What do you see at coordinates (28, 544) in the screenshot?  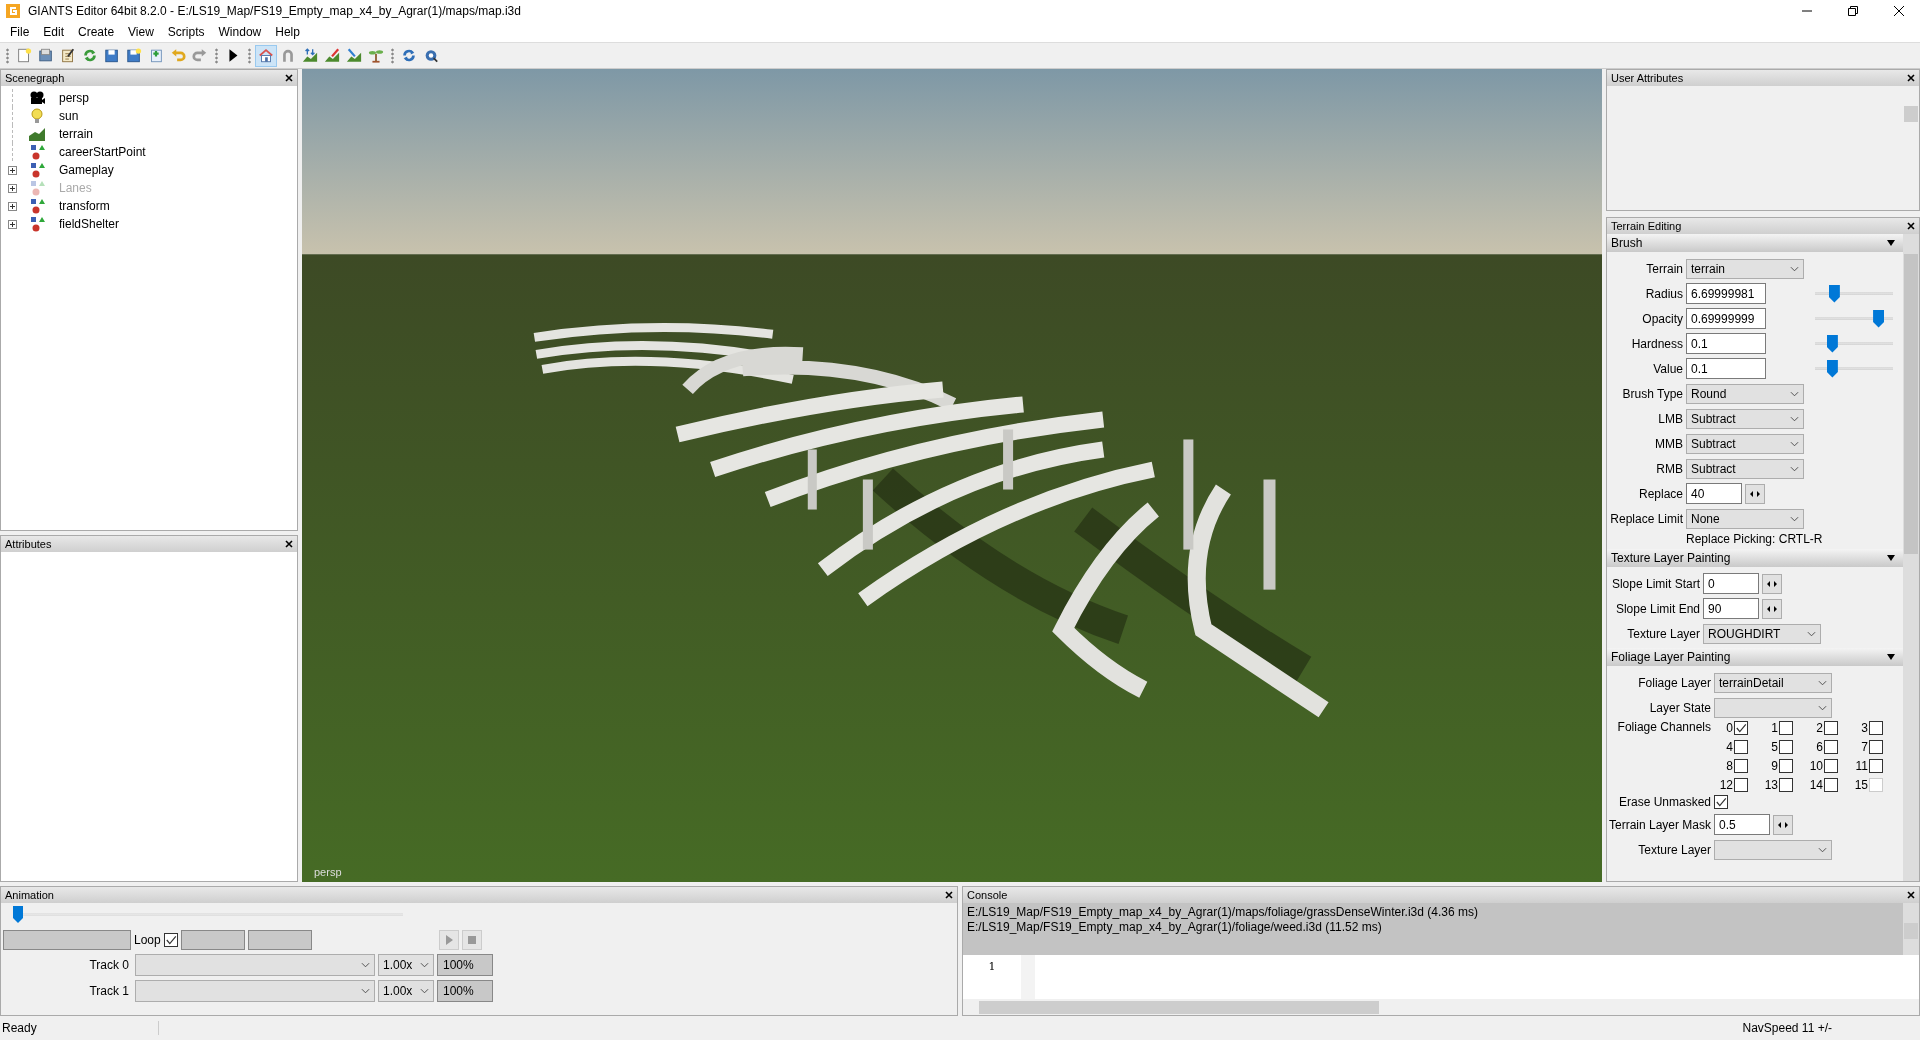 I see `panel-title: Attributes` at bounding box center [28, 544].